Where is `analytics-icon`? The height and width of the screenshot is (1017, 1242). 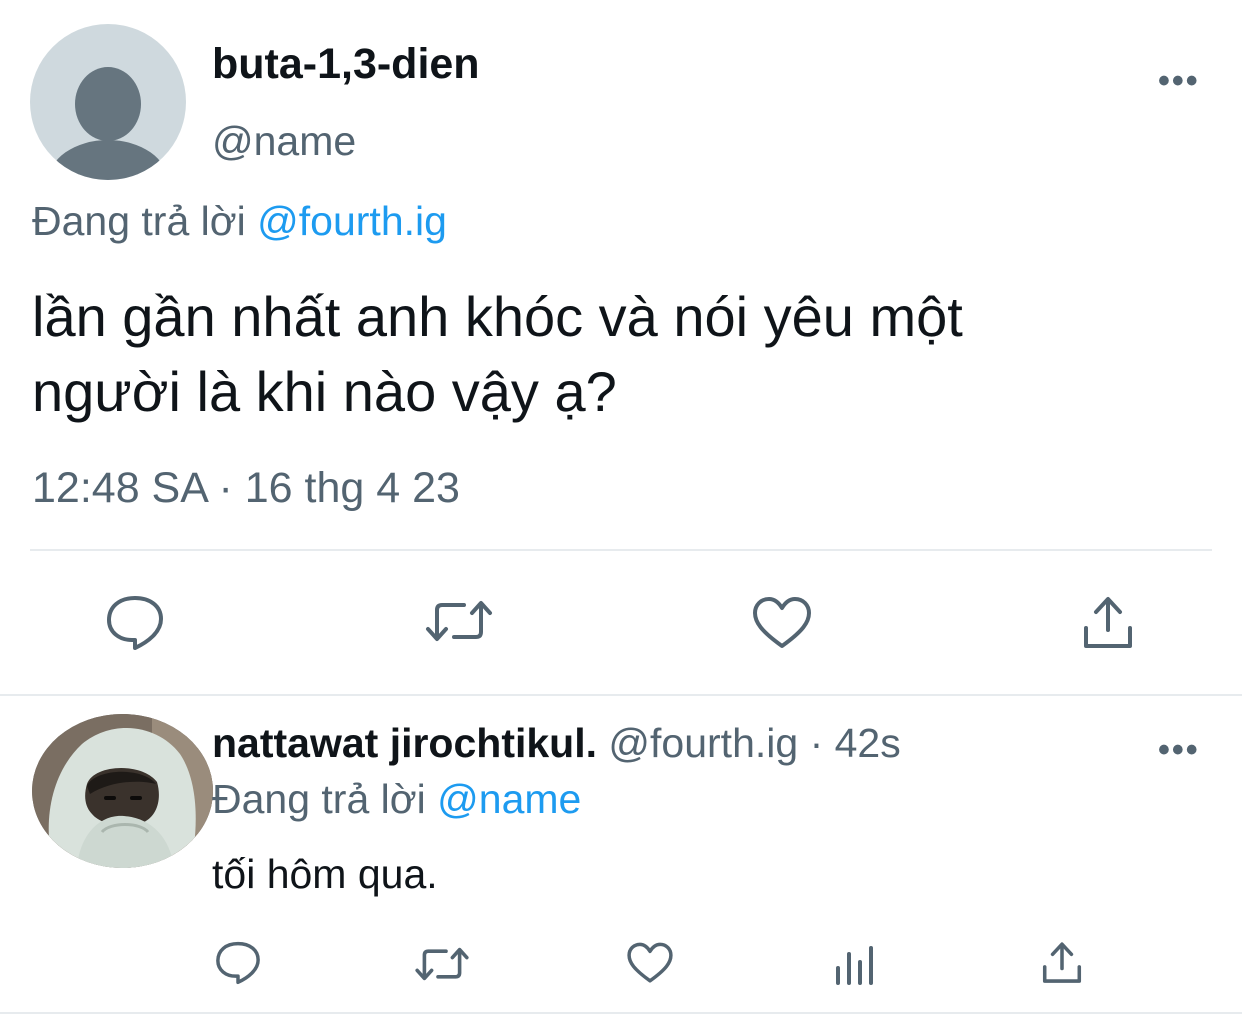 analytics-icon is located at coordinates (856, 966).